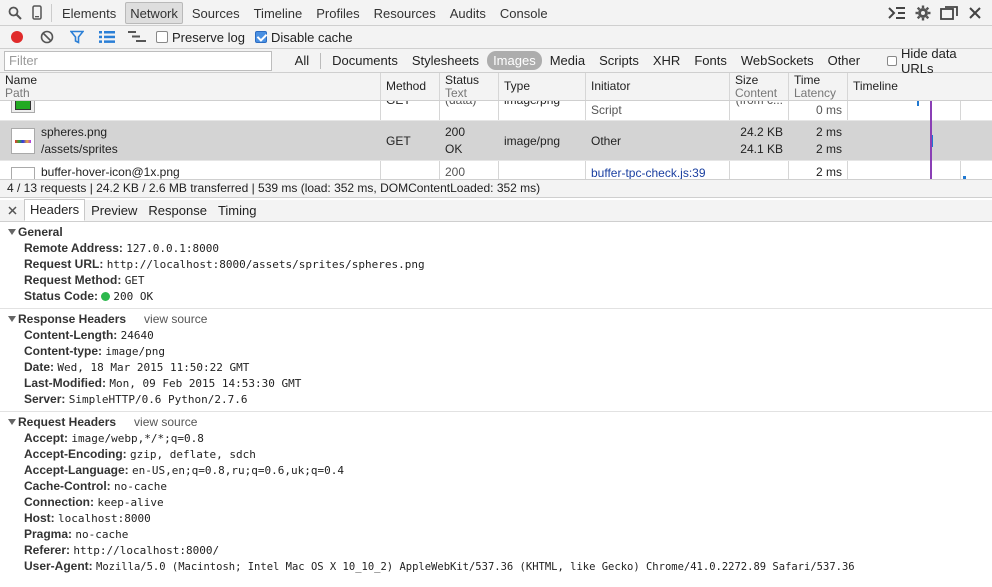 The width and height of the screenshot is (992, 587). Describe the element at coordinates (137, 335) in the screenshot. I see `header-value: 24640` at that location.